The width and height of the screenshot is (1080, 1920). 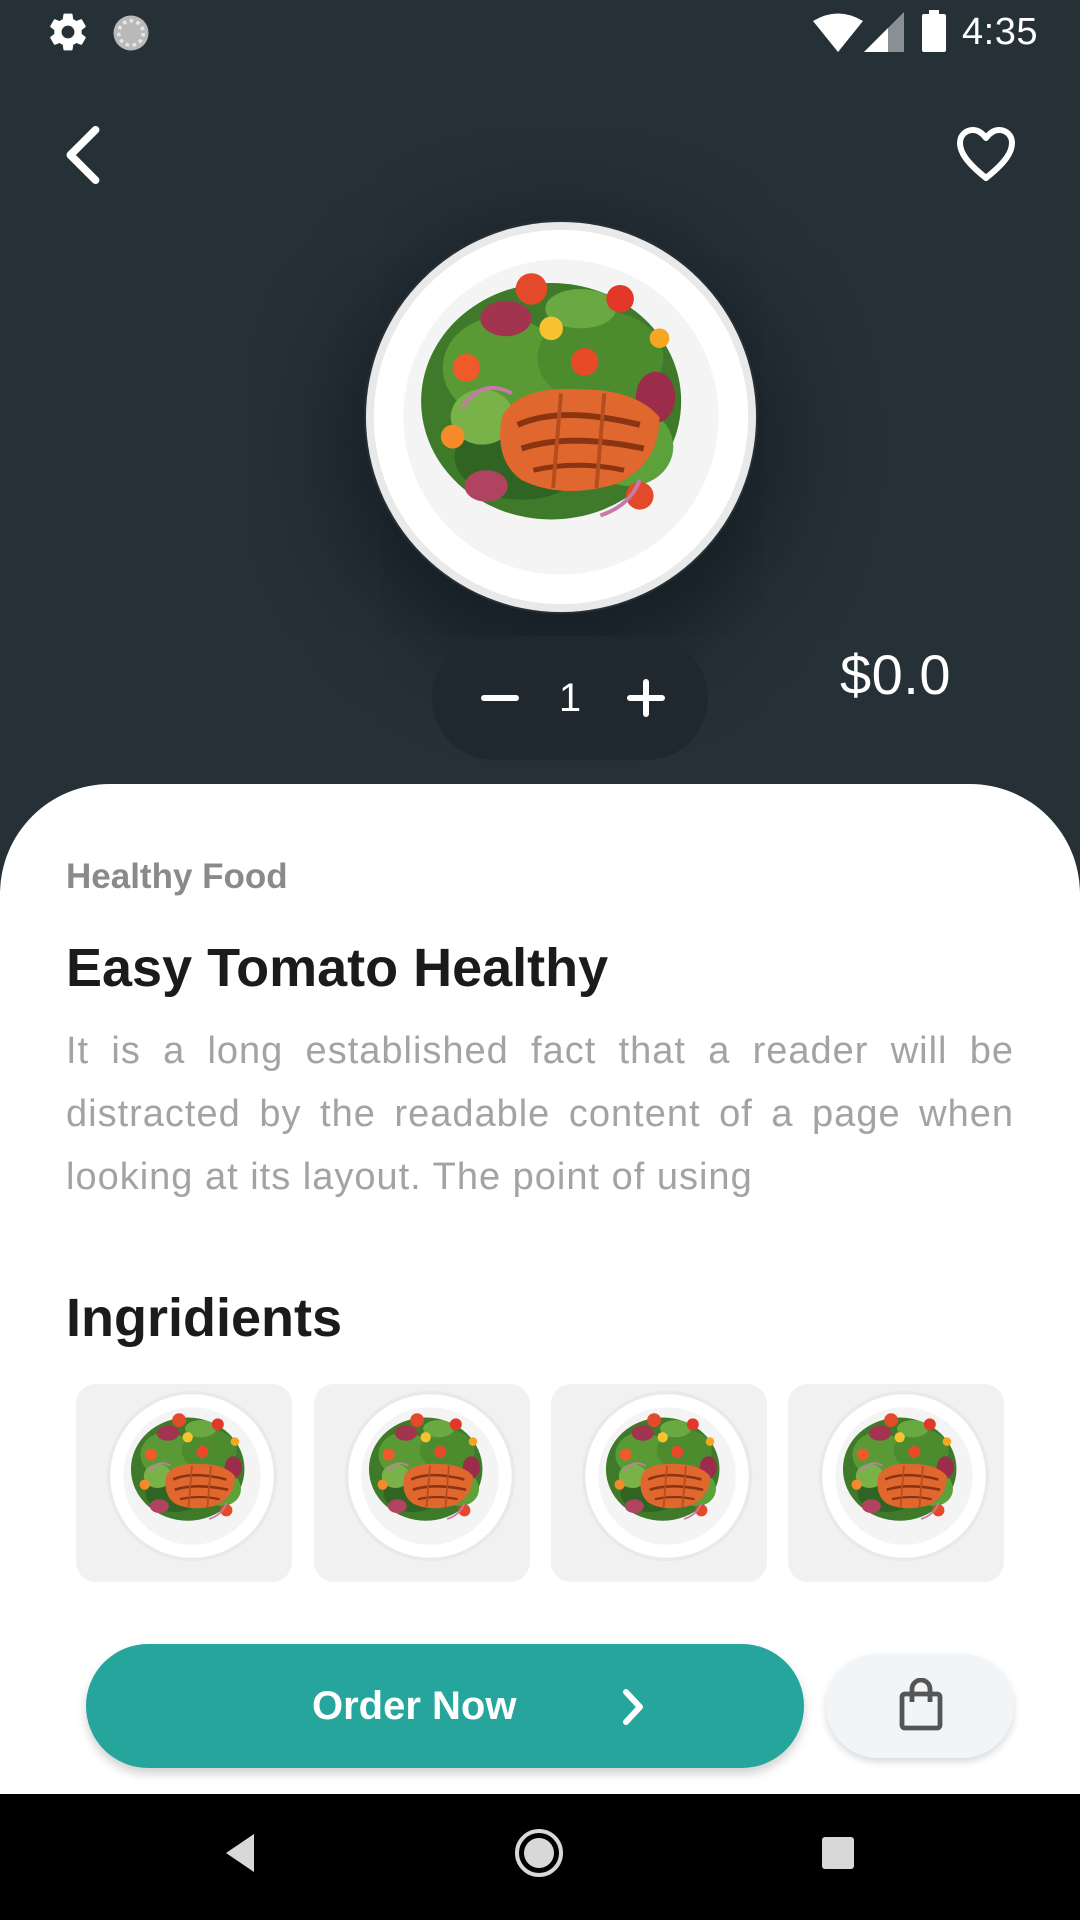 I want to click on order-now-button: Order Now, so click(x=445, y=1706).